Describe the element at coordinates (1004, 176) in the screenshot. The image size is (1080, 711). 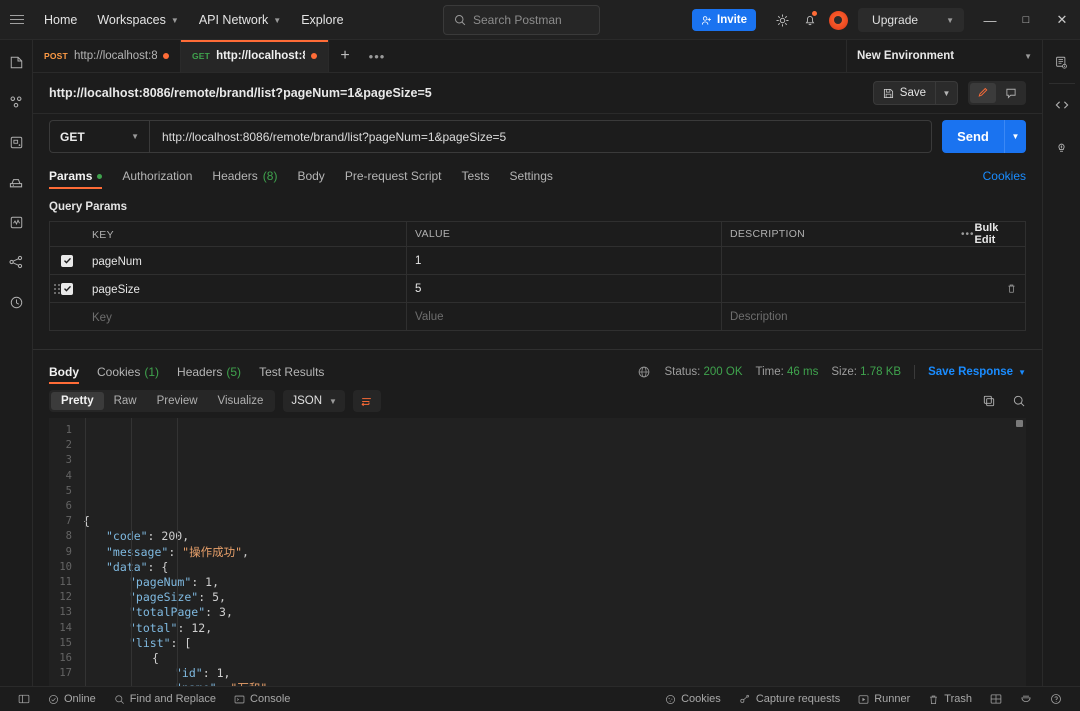
I see `cookies-link: Cookies` at that location.